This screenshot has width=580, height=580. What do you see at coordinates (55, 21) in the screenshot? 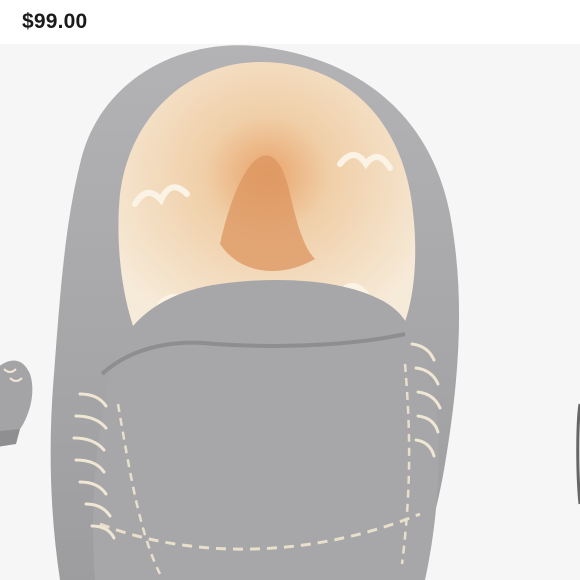
I see `product-price: $99.00` at bounding box center [55, 21].